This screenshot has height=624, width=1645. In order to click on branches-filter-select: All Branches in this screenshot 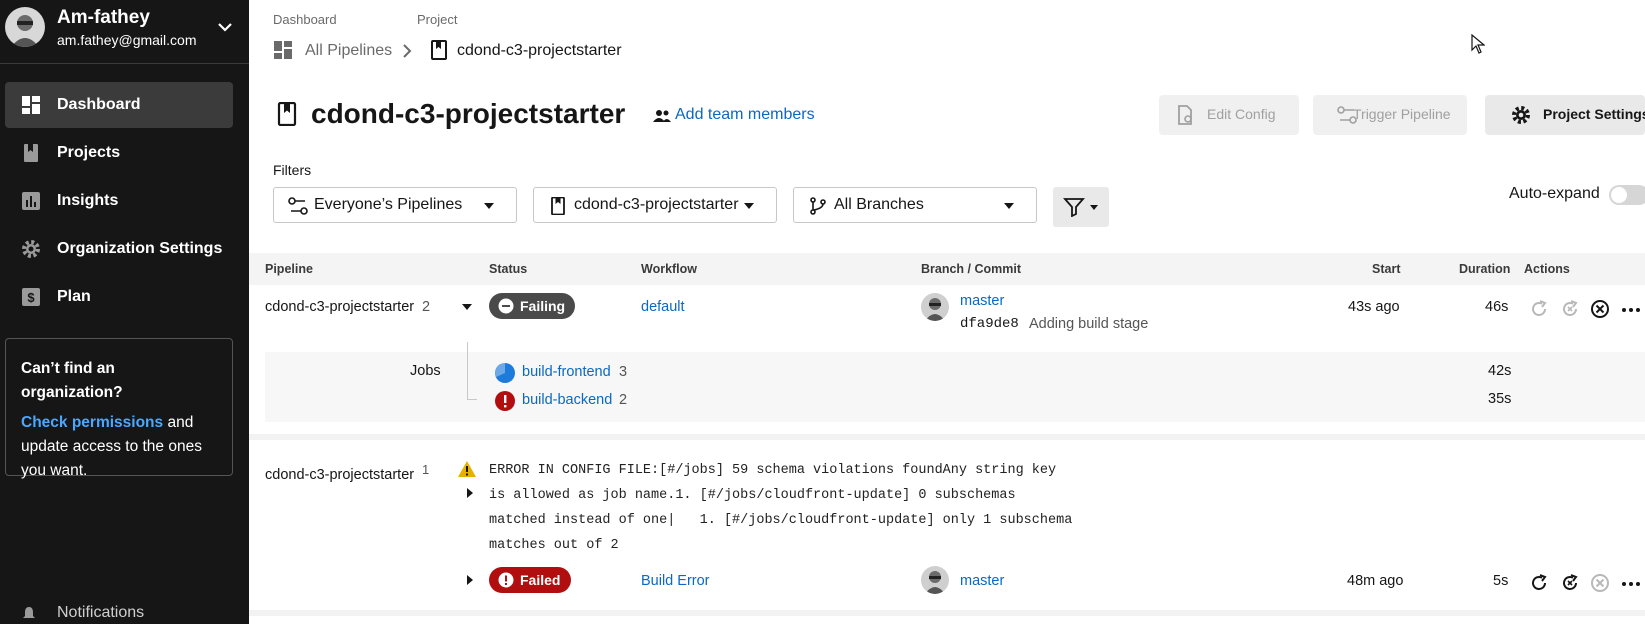, I will do `click(915, 205)`.